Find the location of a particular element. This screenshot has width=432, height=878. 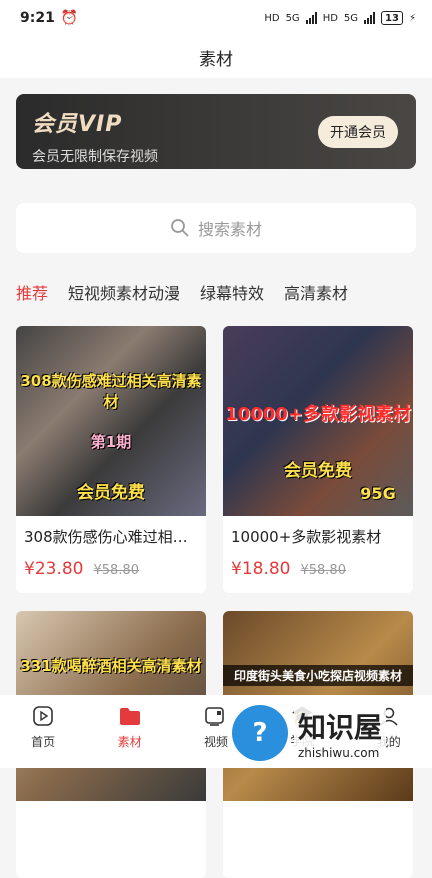

card-title: 308款伤感伤心难过相关素材 is located at coordinates (115, 537).